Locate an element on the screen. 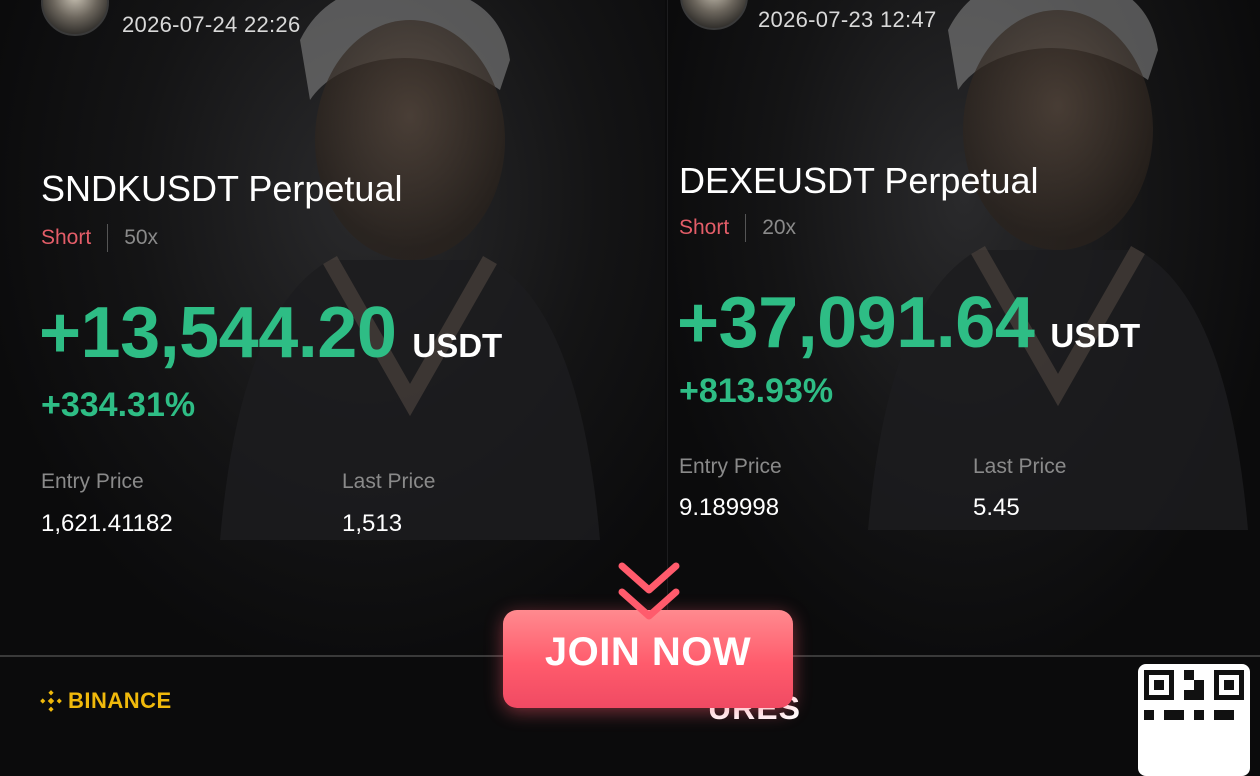  roi-percent: +813.93% is located at coordinates (756, 391).